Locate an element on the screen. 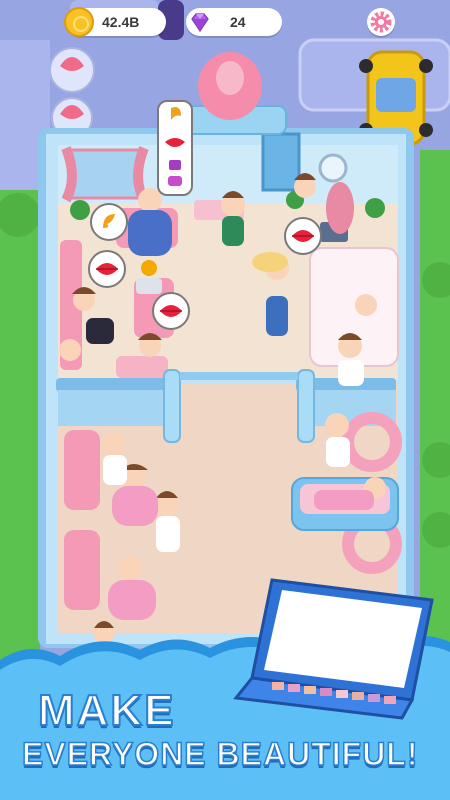 The height and width of the screenshot is (800, 450). gem-counter: 24 is located at coordinates (234, 22).